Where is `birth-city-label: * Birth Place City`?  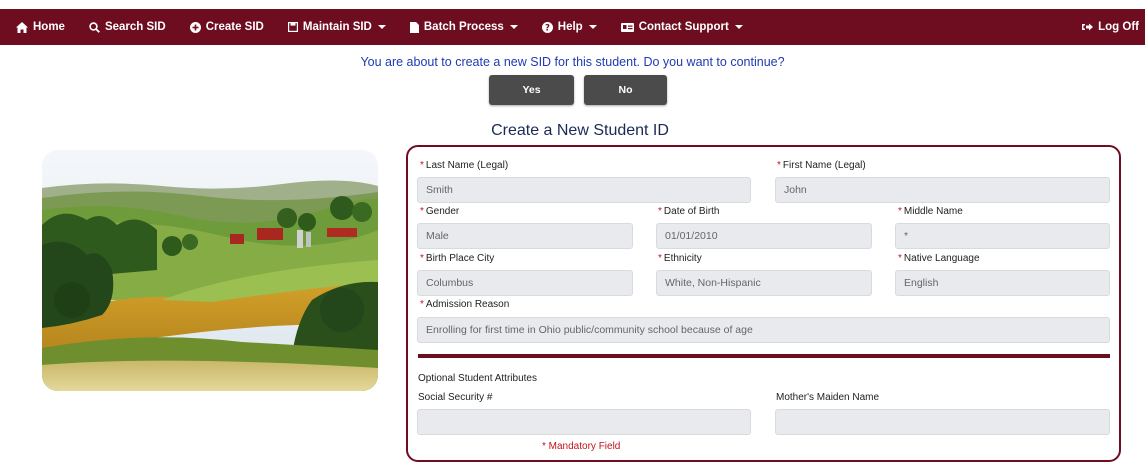 birth-city-label: * Birth Place City is located at coordinates (457, 258).